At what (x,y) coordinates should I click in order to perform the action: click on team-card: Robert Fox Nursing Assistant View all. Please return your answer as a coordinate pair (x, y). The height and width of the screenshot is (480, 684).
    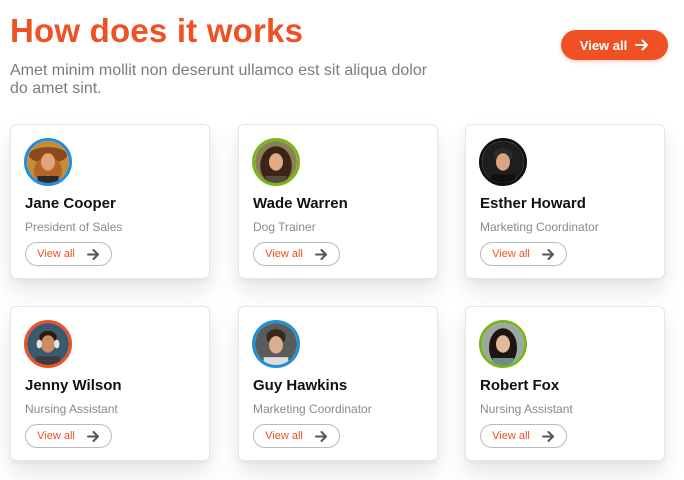
    Looking at the image, I should click on (565, 383).